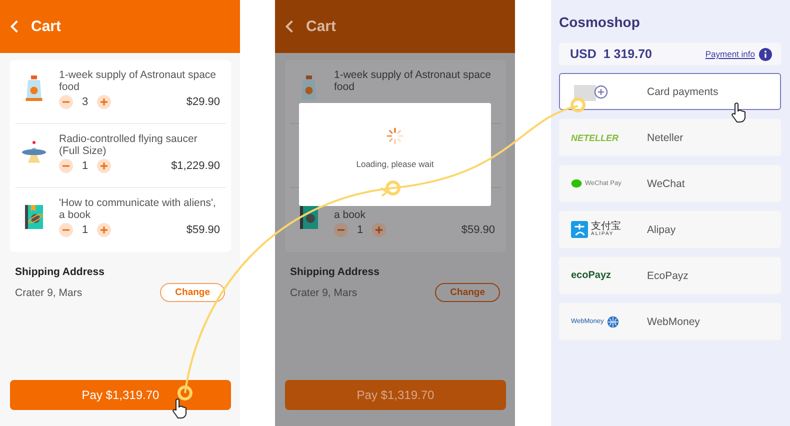 Image resolution: width=790 pixels, height=426 pixels. Describe the element at coordinates (612, 322) in the screenshot. I see `globe-icon` at that location.